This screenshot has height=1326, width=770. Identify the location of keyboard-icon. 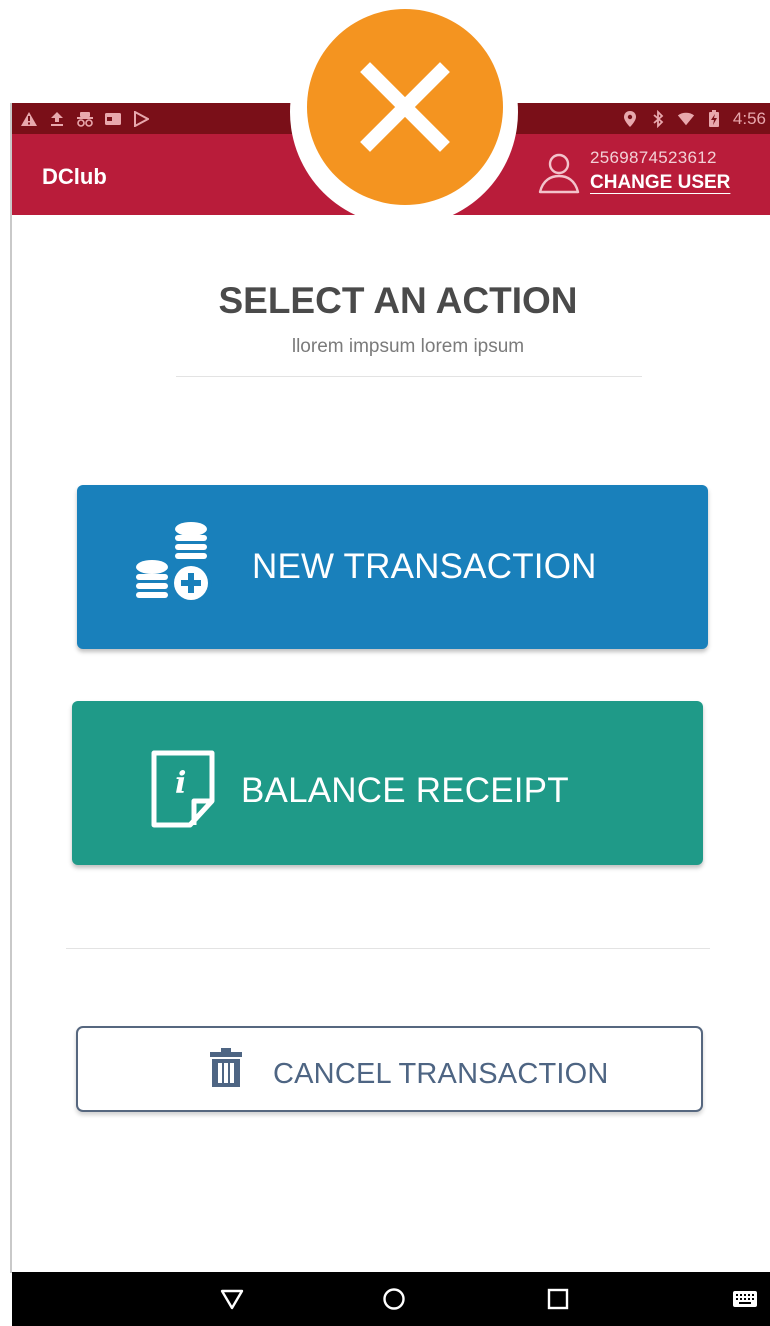
(745, 1299).